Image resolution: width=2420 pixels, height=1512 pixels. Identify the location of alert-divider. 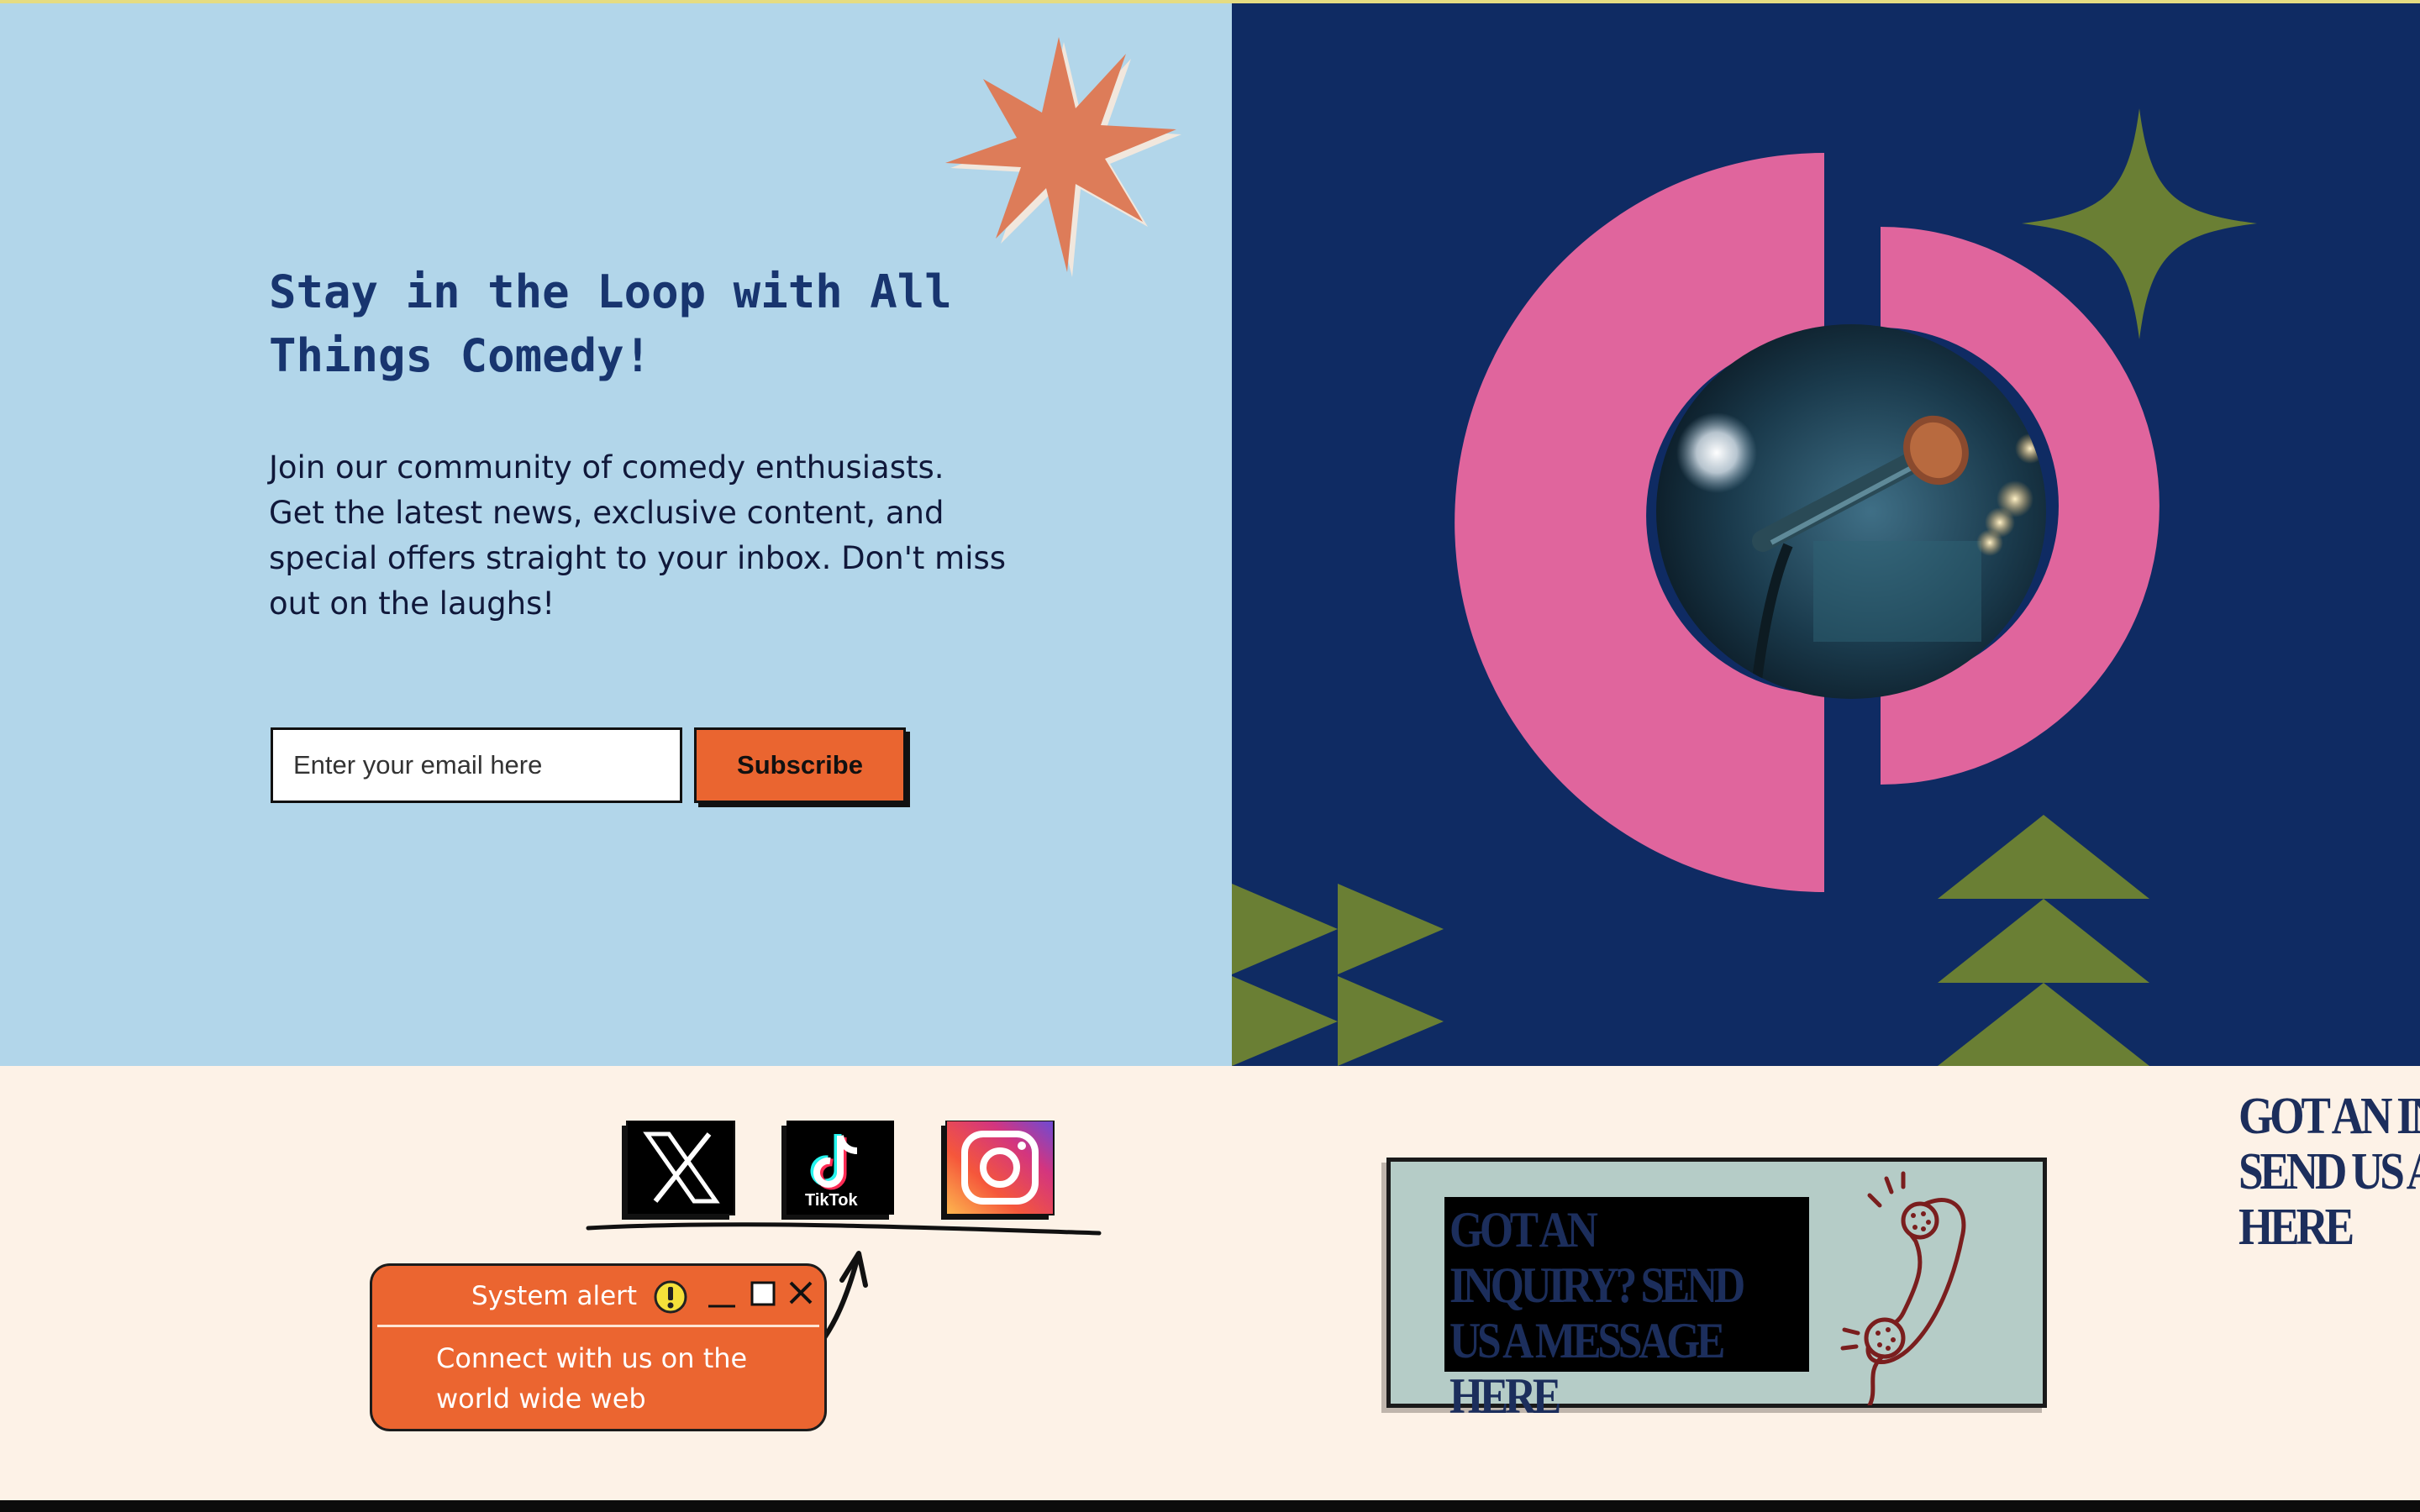
(598, 1326).